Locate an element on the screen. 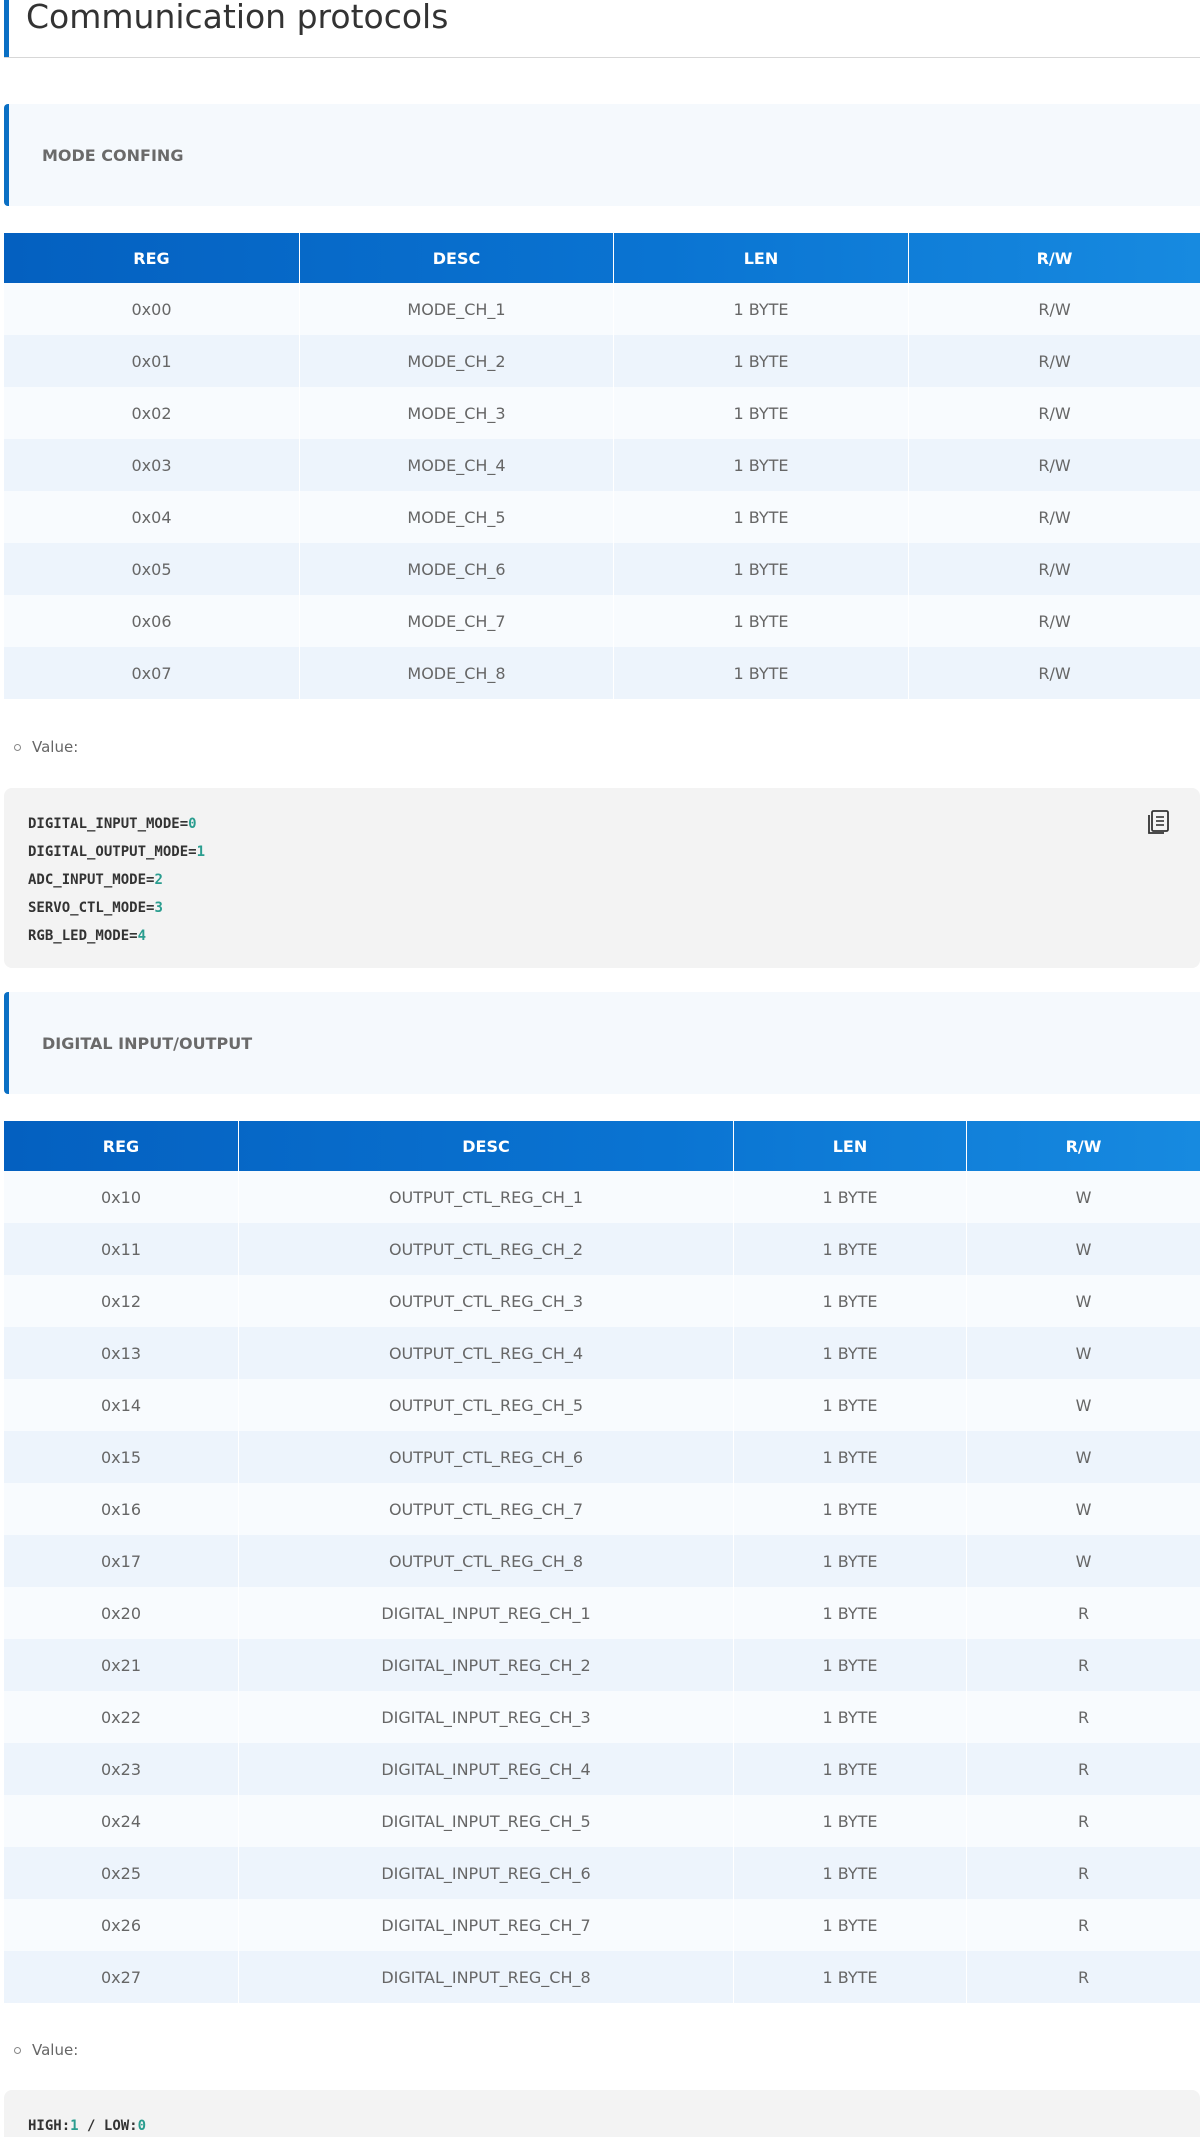 This screenshot has height=2137, width=1204. cell-desc: DIGITAL_INPUT_REG_CH_1 is located at coordinates (485, 1613).